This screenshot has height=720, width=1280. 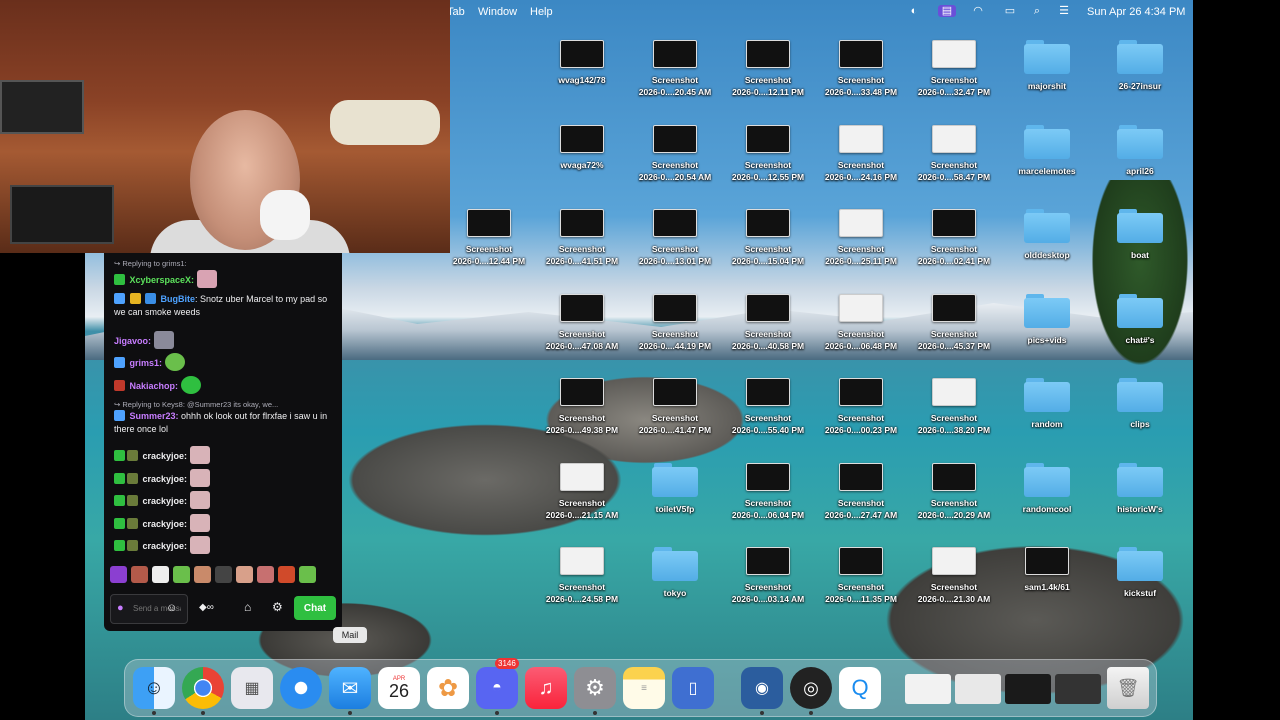 I want to click on desktop-item: Screenshot 2026-0....00.23 PM, so click(x=861, y=407).